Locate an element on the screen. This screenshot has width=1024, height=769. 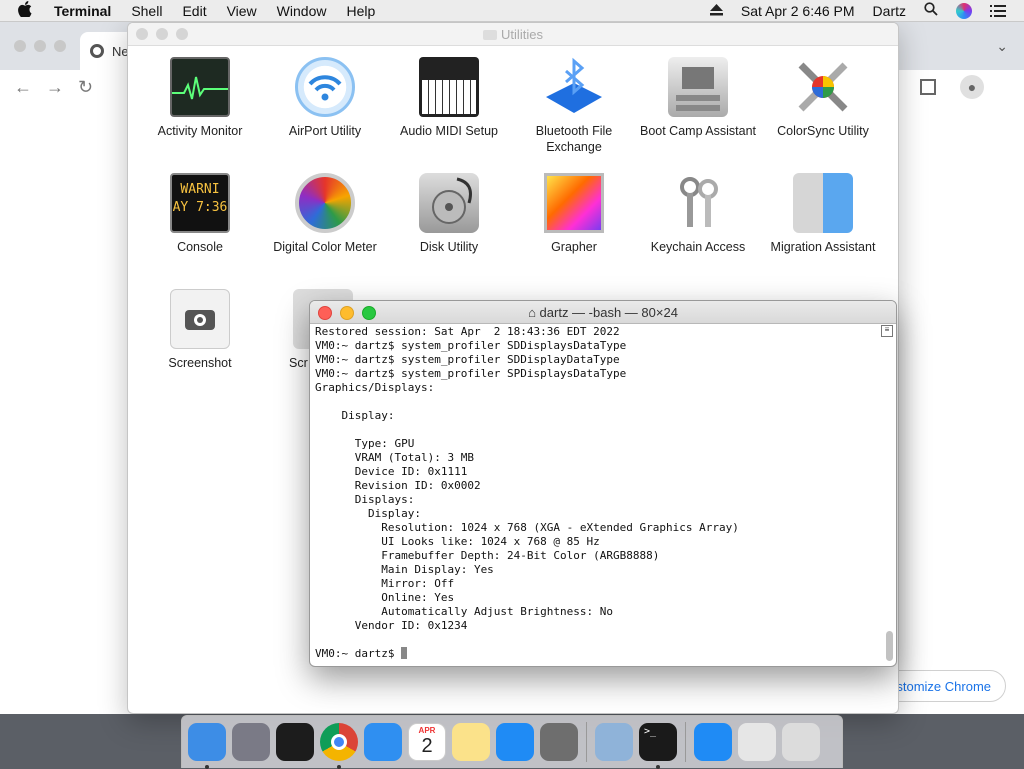
app-airport-utility: AirPort Utility is located at coordinates (325, 98).